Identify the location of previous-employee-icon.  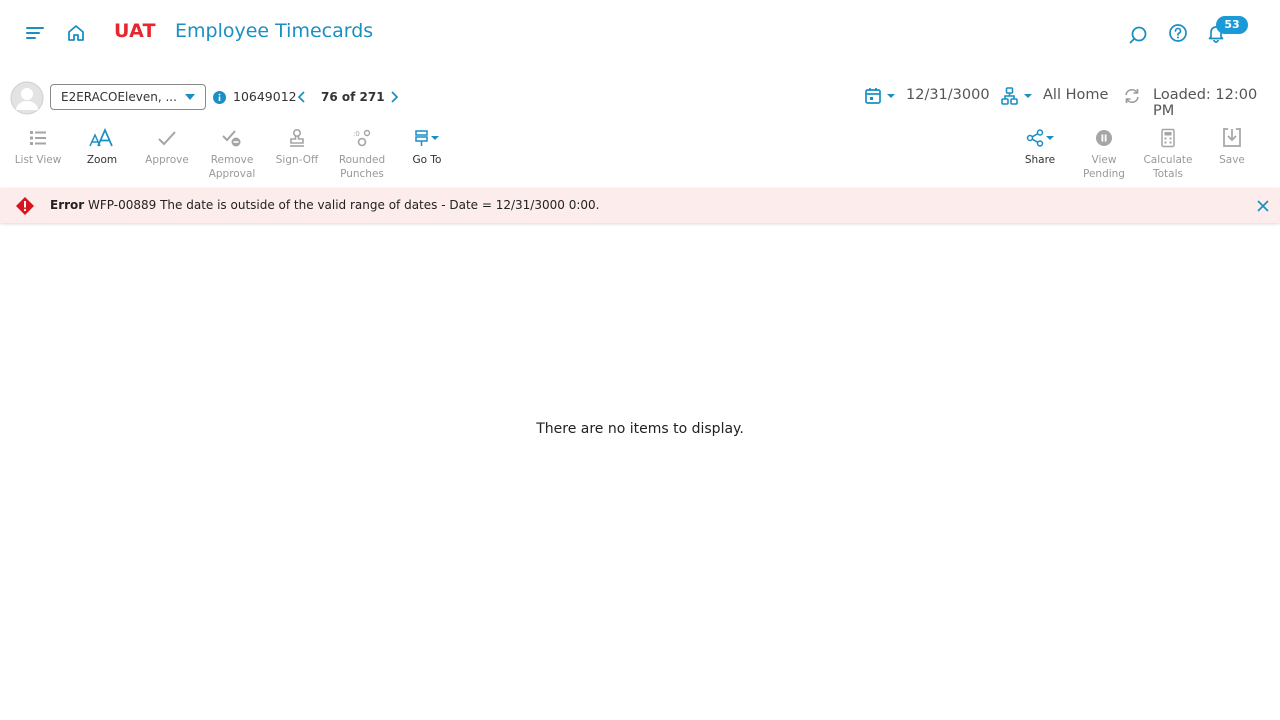
(302, 97).